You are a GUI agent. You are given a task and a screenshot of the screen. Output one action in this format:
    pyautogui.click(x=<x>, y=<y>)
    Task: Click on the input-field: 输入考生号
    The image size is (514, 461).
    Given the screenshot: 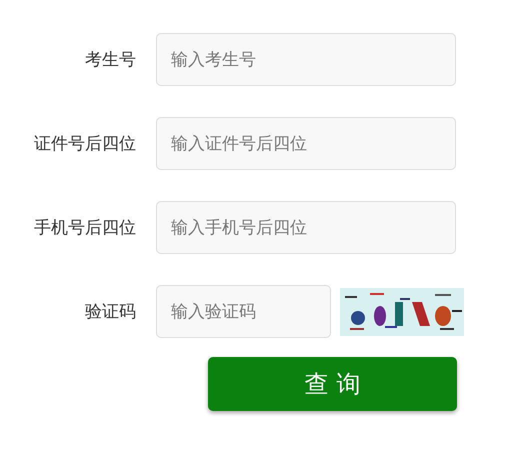 What is the action you would take?
    pyautogui.click(x=306, y=59)
    